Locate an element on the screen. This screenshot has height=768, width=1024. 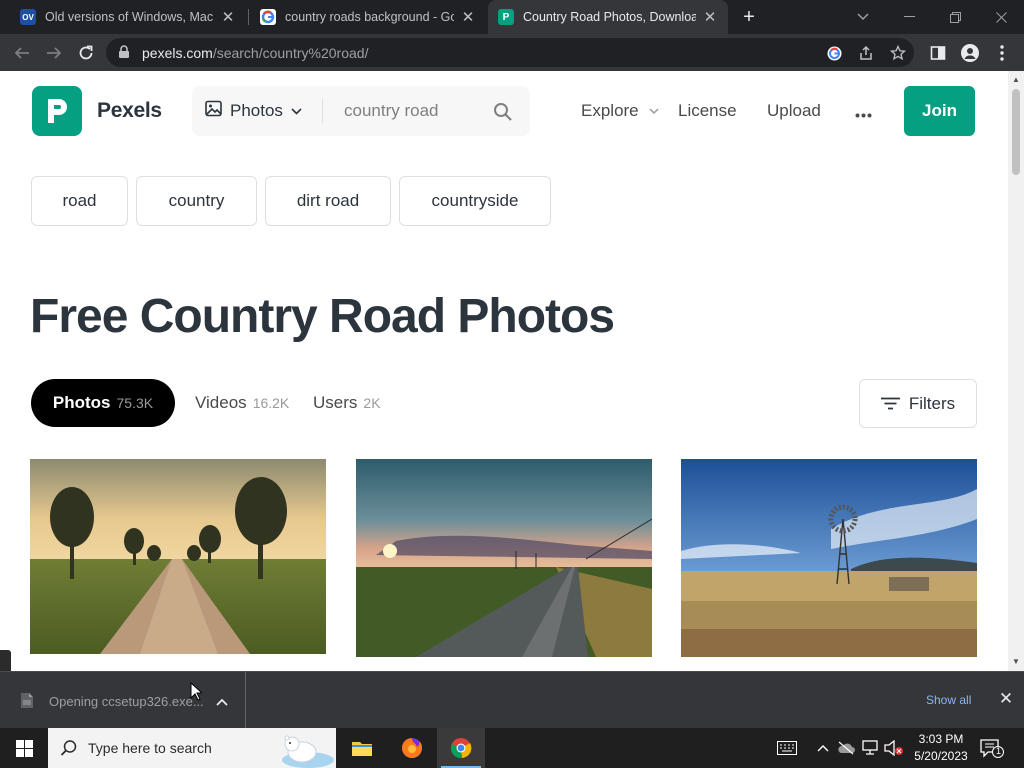
page-title: Free Country Road Photos is located at coordinates (322, 316).